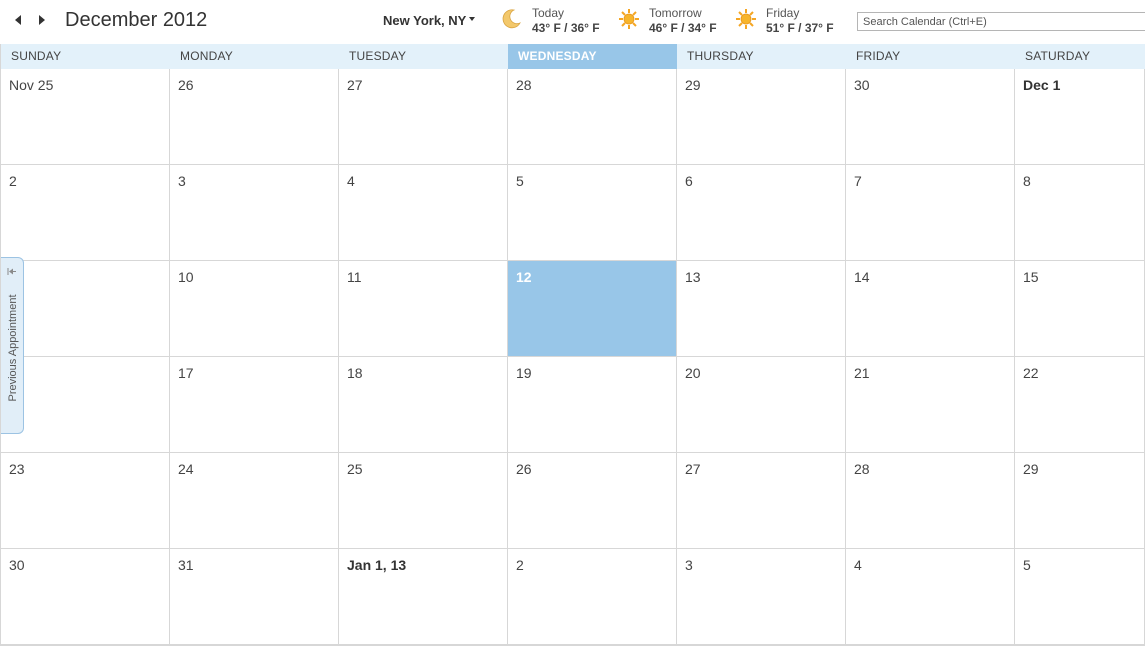 The image size is (1145, 649). Describe the element at coordinates (878, 56) in the screenshot. I see `day-header-friday: FRIDAY` at that location.